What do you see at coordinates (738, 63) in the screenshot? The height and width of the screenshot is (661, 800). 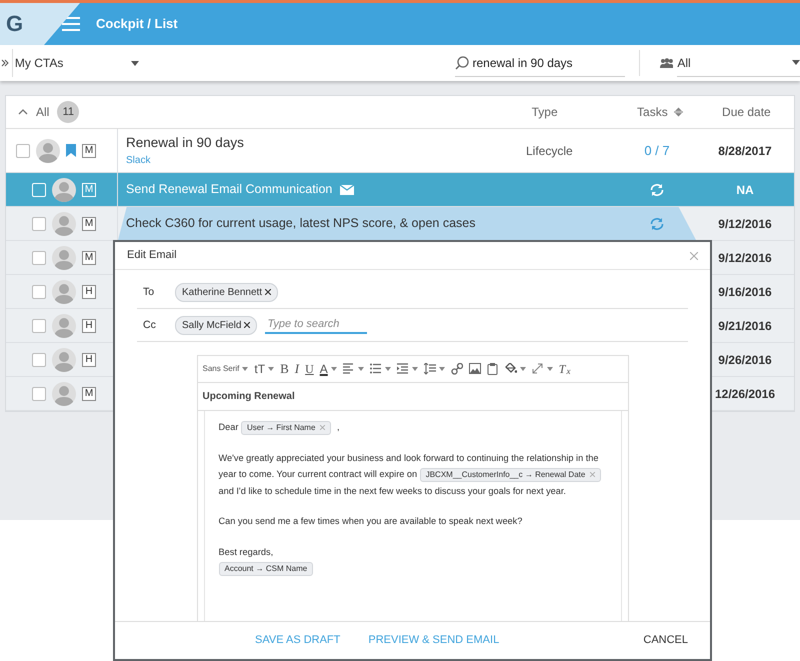 I see `owner-dropdown: All` at bounding box center [738, 63].